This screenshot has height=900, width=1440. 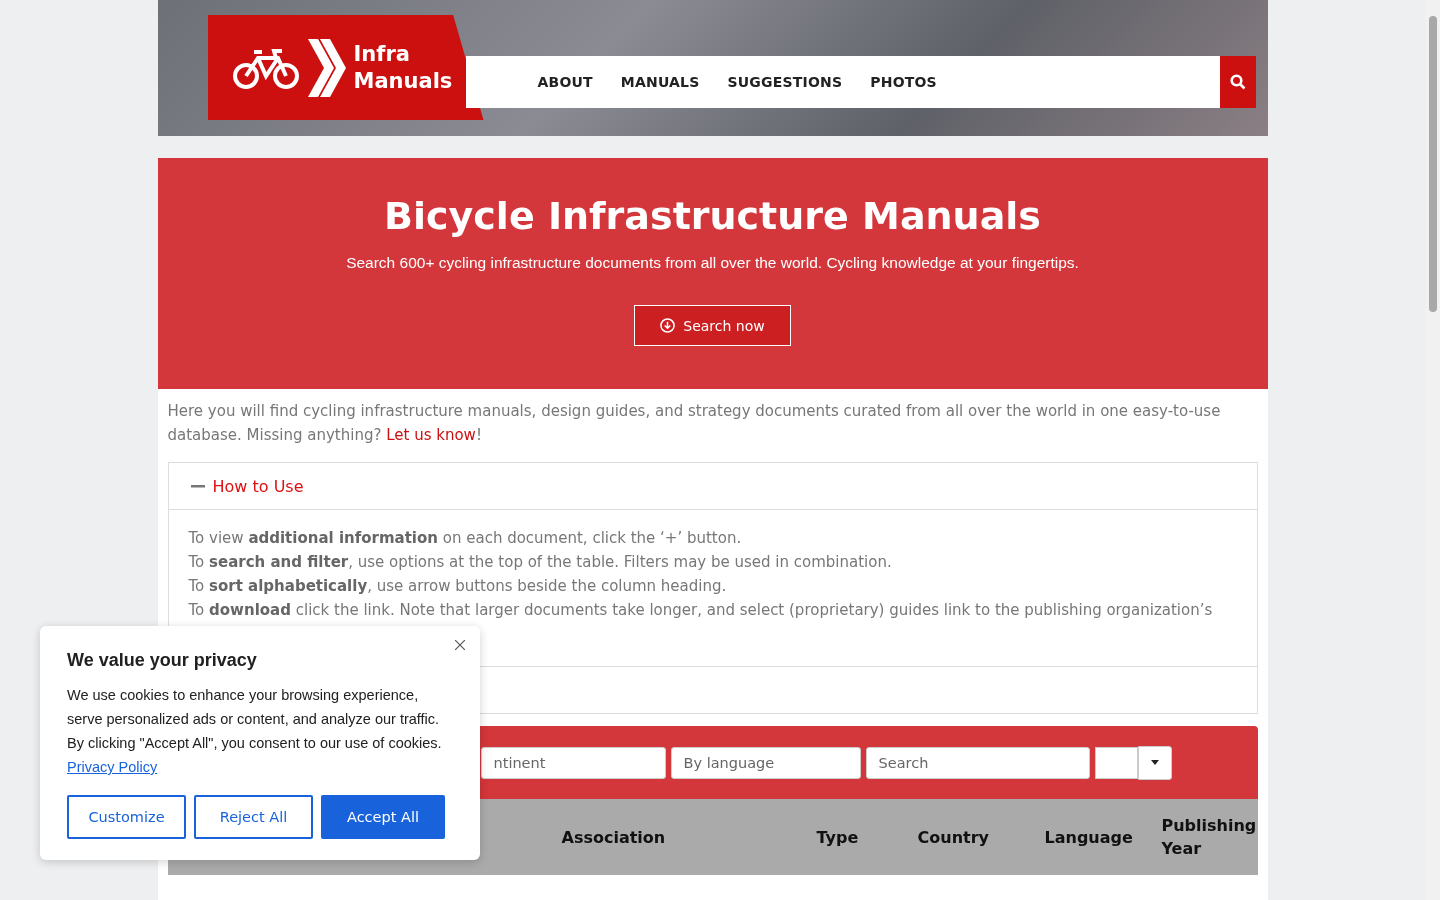 What do you see at coordinates (712, 325) in the screenshot?
I see `search-now-button: Search now` at bounding box center [712, 325].